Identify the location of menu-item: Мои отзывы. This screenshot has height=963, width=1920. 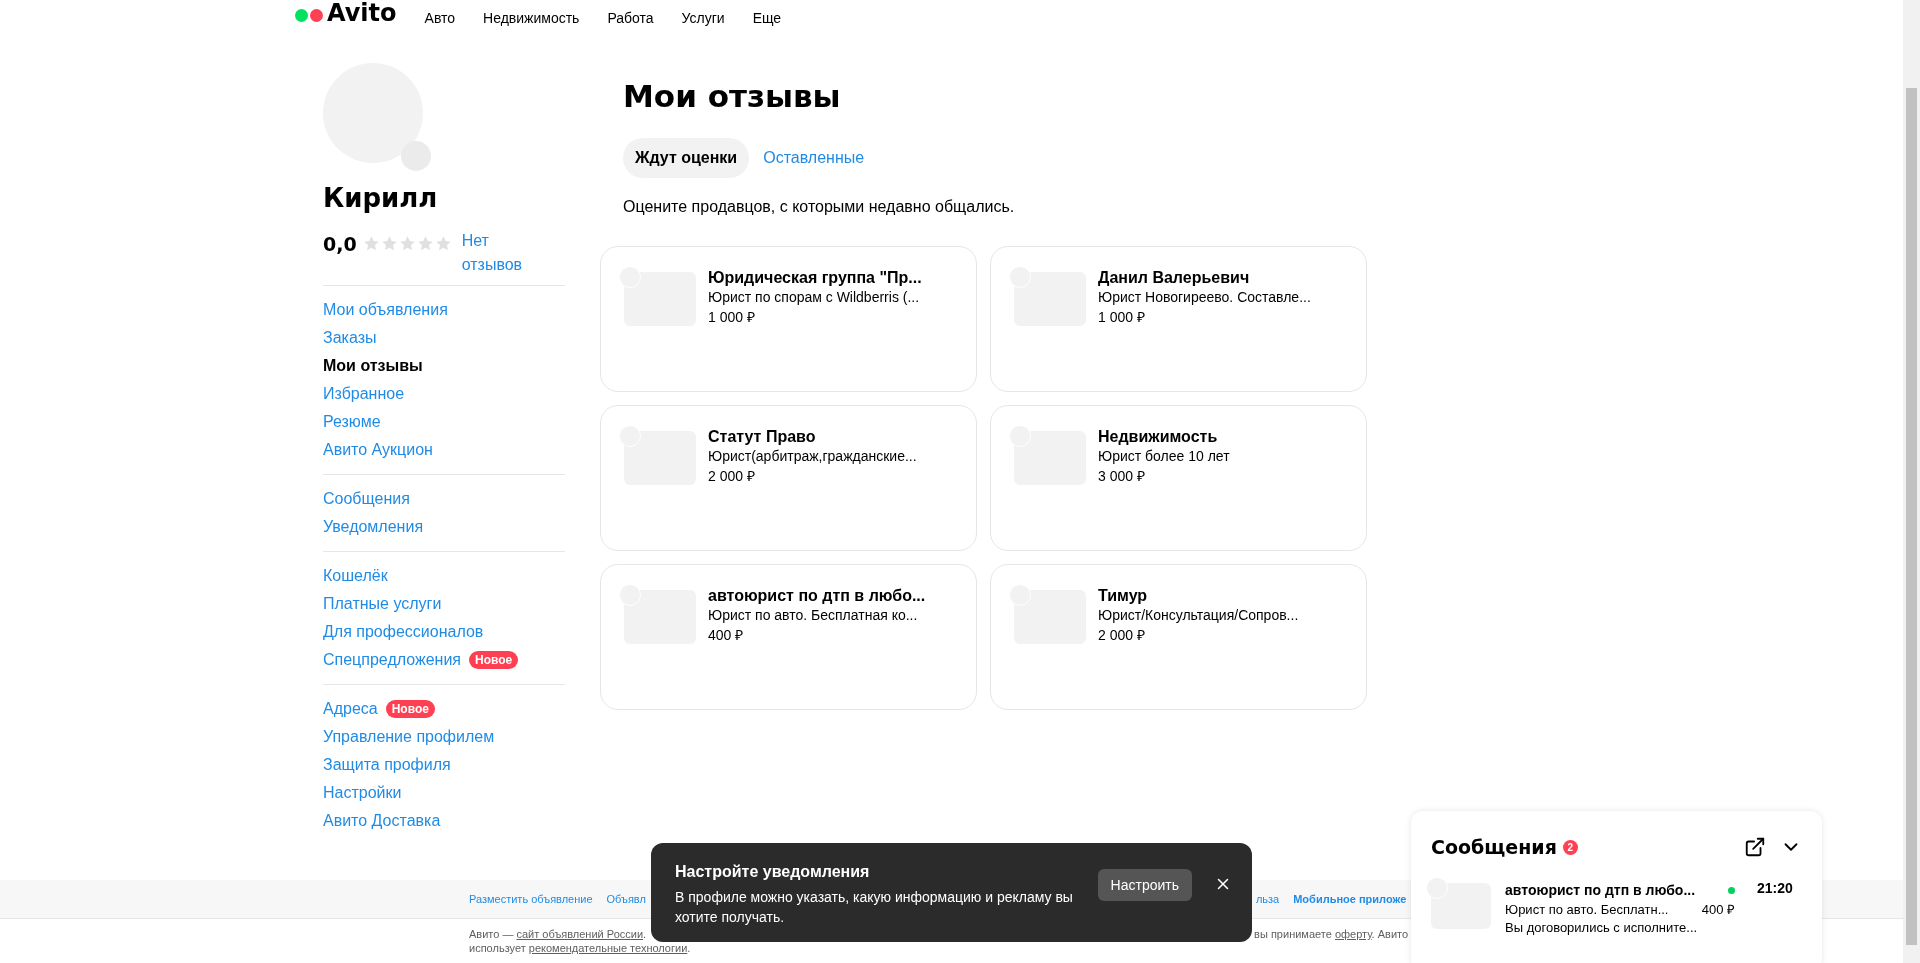
(373, 366).